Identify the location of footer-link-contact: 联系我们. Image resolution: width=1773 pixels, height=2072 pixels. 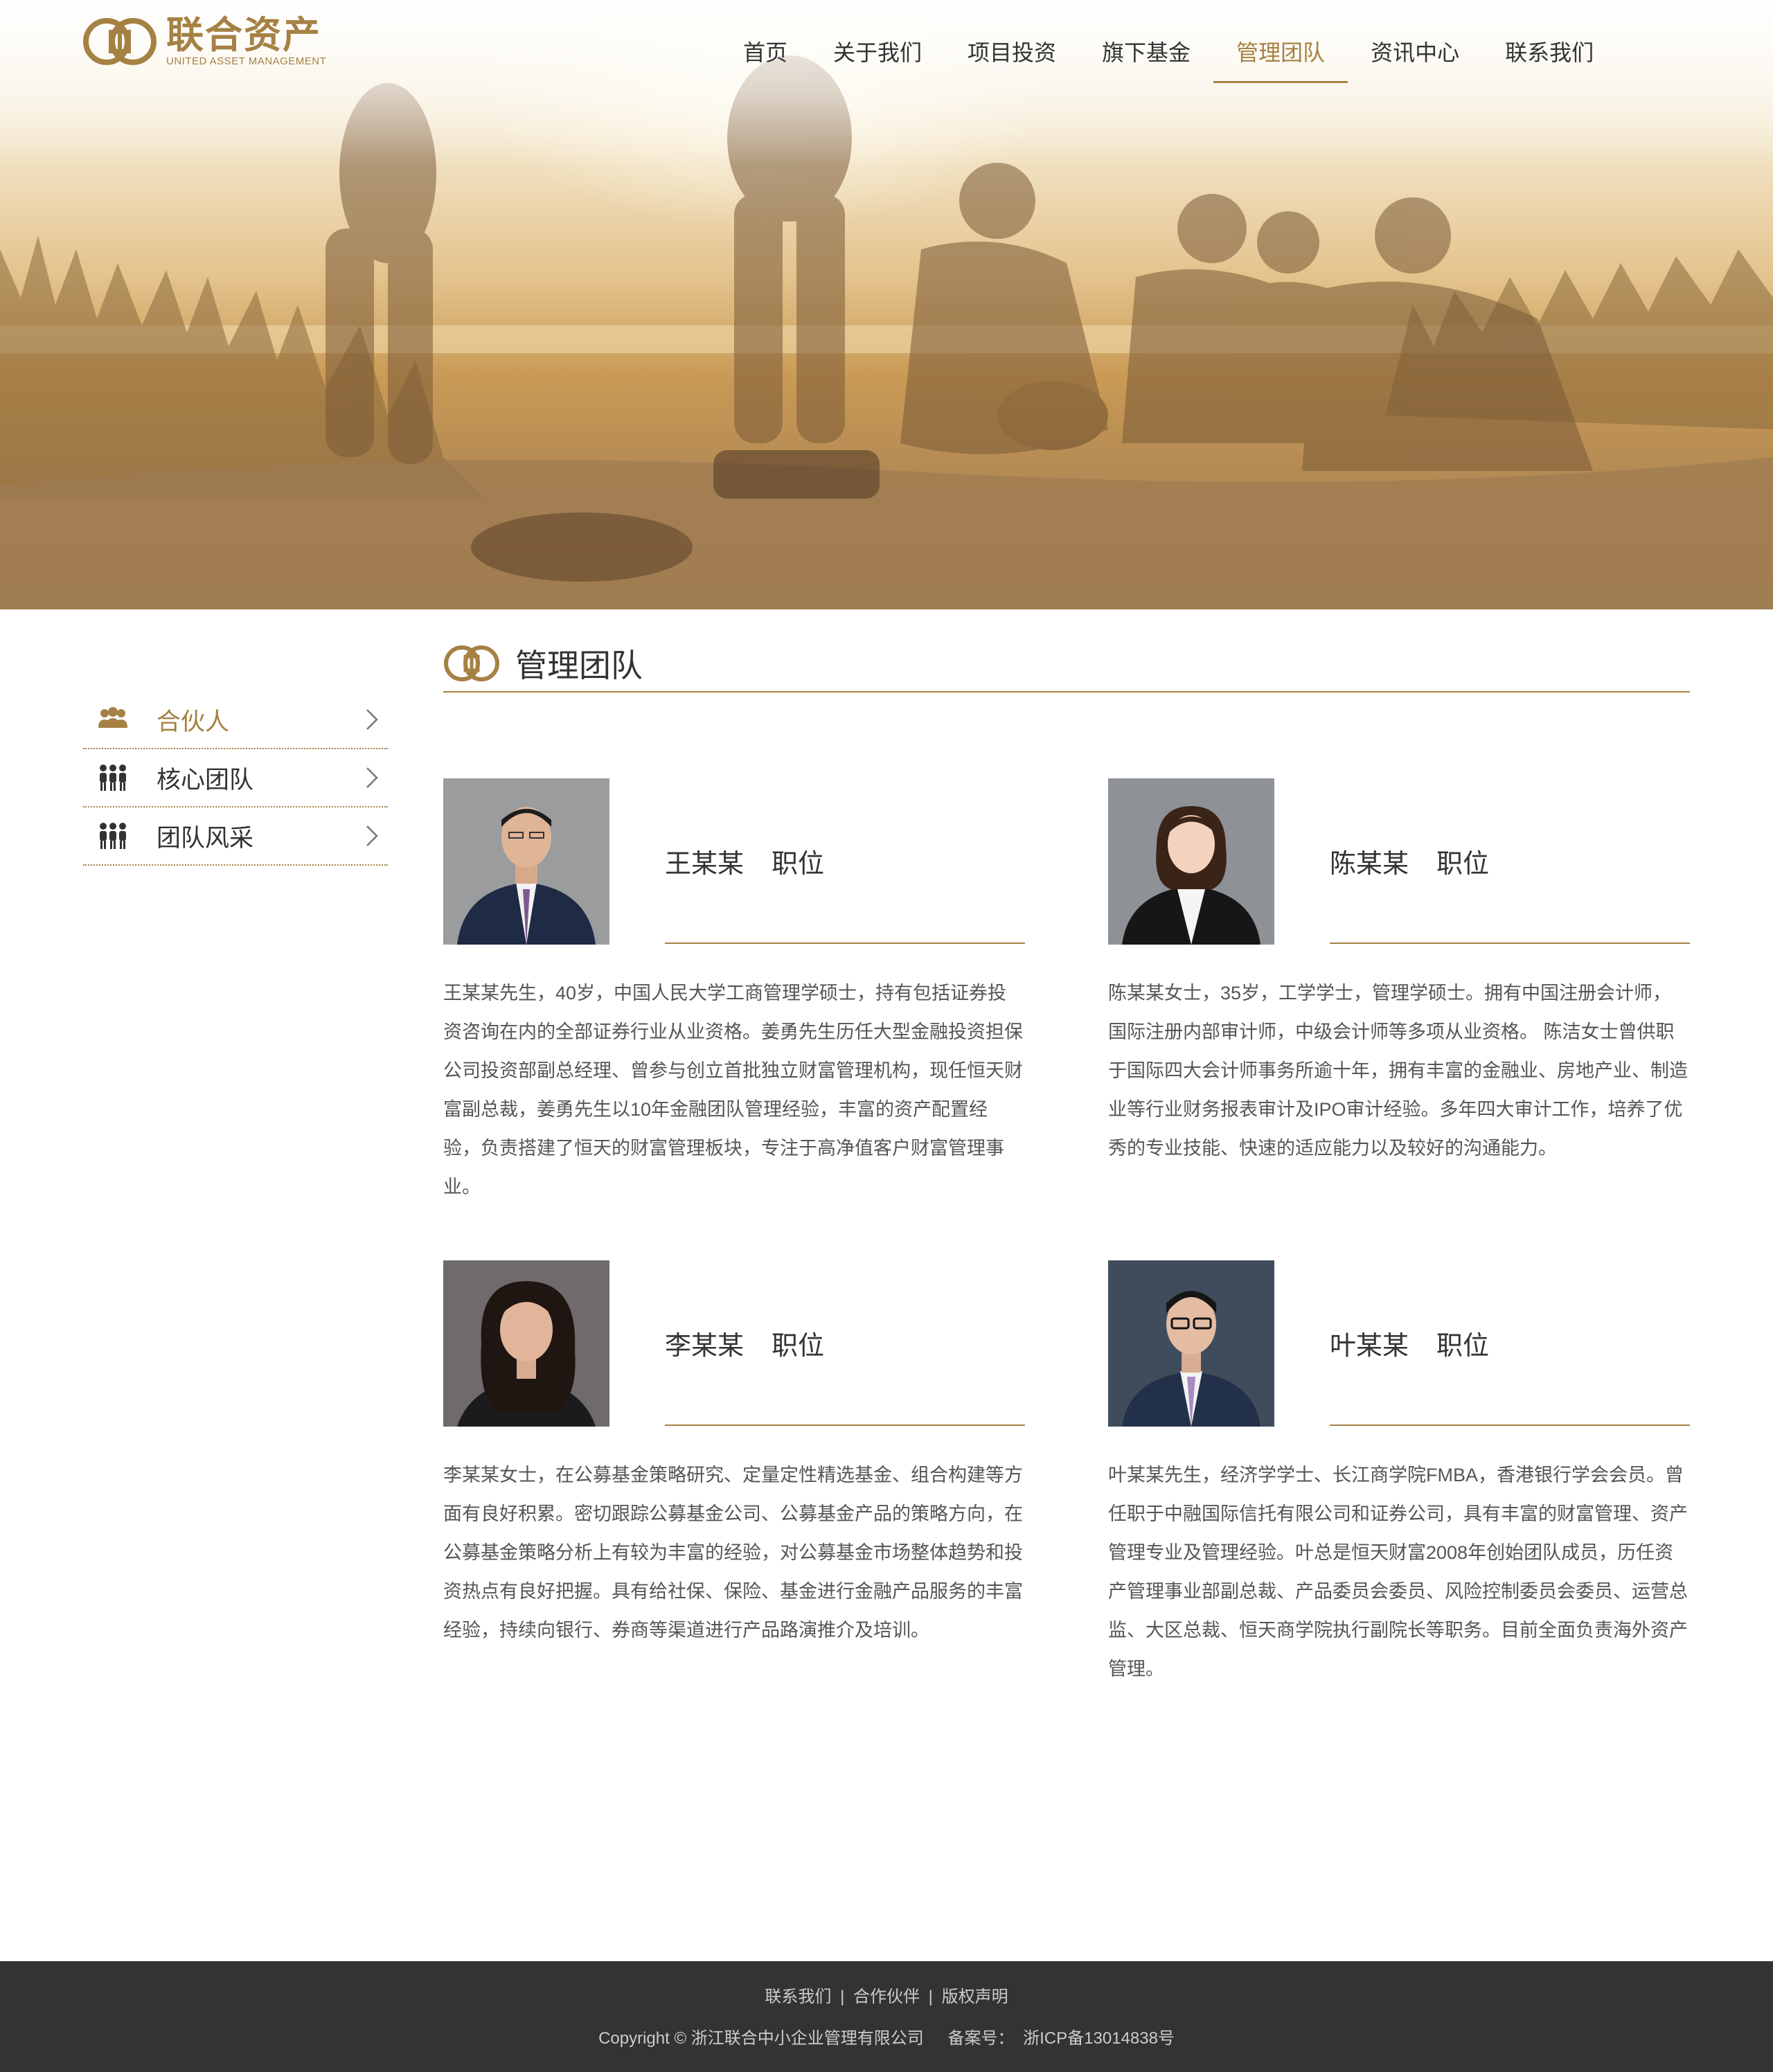
(798, 1997).